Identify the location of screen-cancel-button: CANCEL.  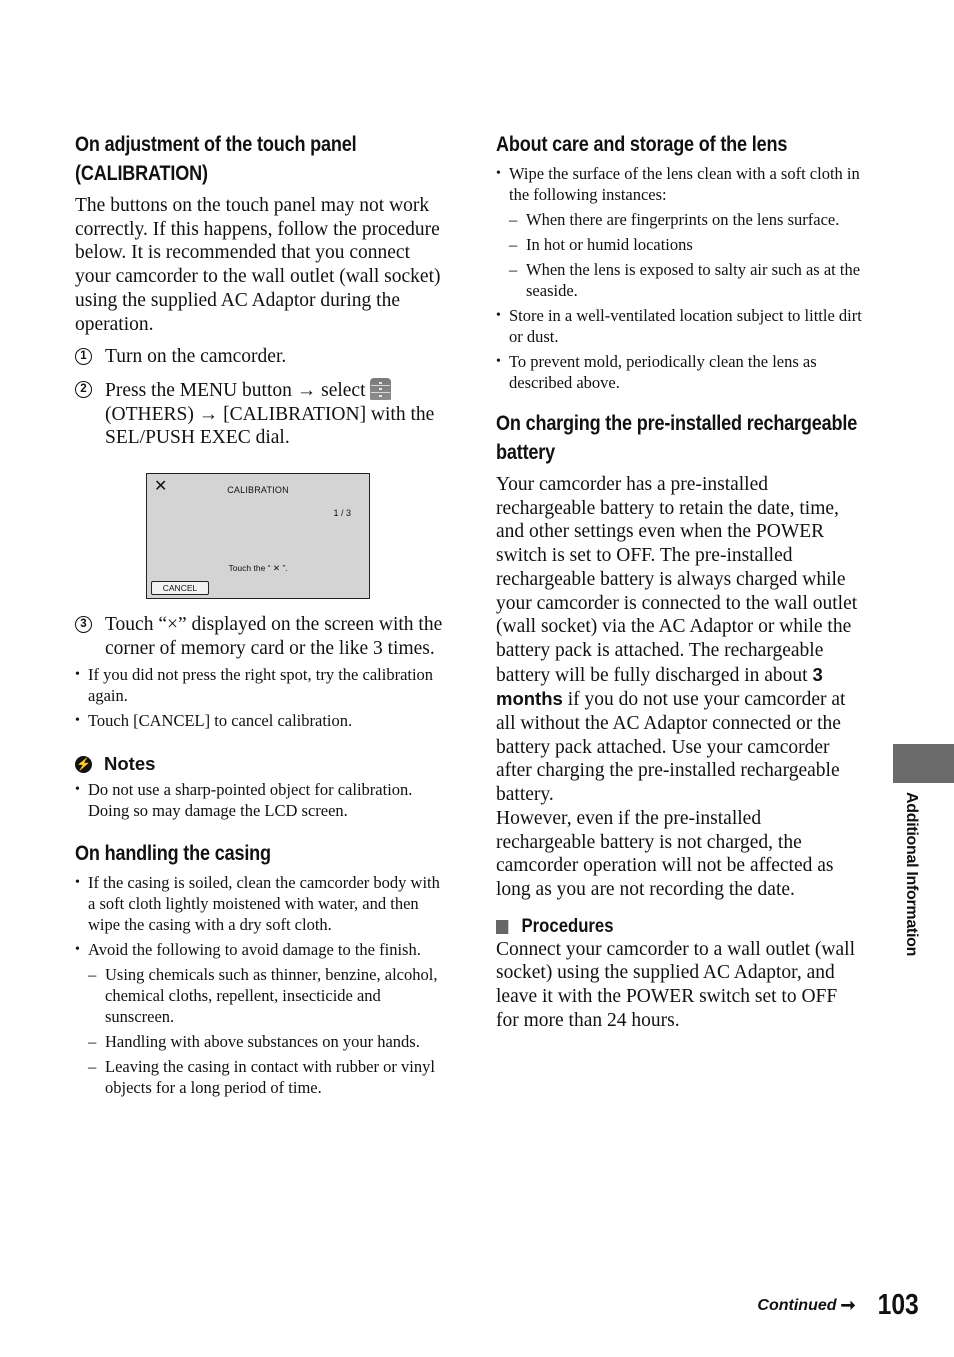
(180, 588).